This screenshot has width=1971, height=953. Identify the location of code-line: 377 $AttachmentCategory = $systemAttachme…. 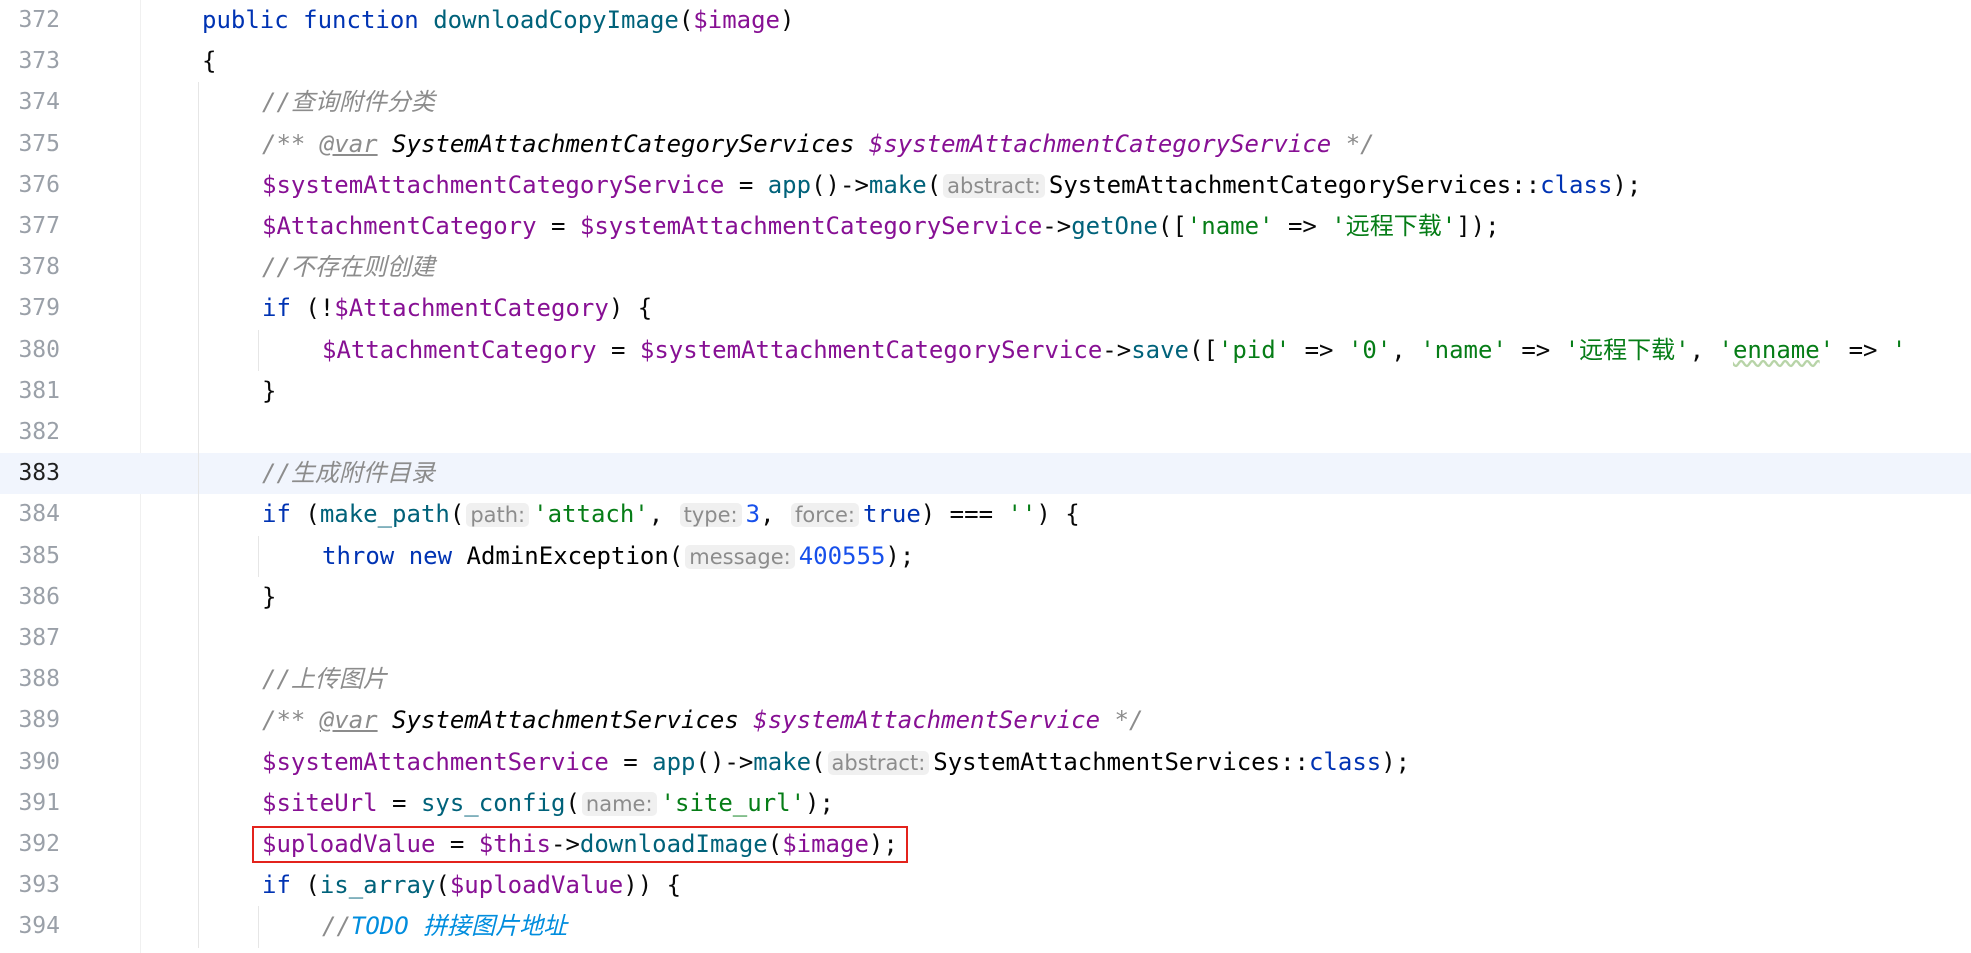
(985, 226).